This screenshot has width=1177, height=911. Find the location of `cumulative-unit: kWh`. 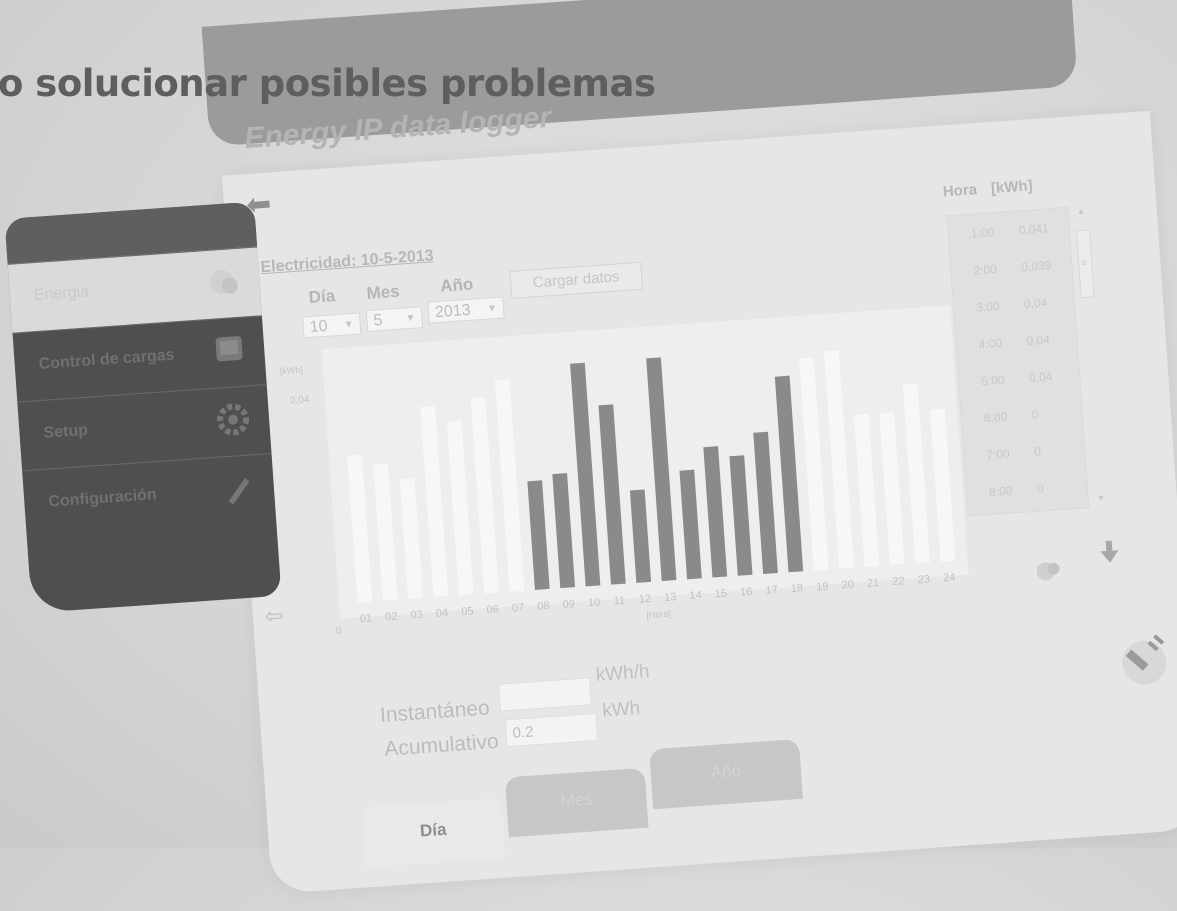

cumulative-unit: kWh is located at coordinates (621, 709).